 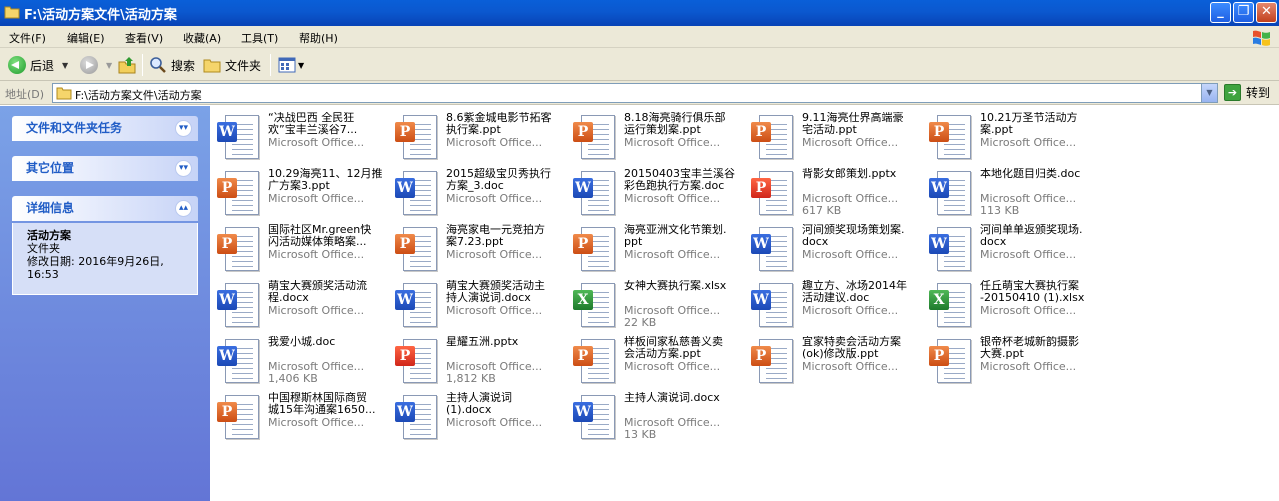 What do you see at coordinates (836, 194) in the screenshot?
I see `file-item: P 背影女郎策划.pptx Microsoft Office... 617 KB` at bounding box center [836, 194].